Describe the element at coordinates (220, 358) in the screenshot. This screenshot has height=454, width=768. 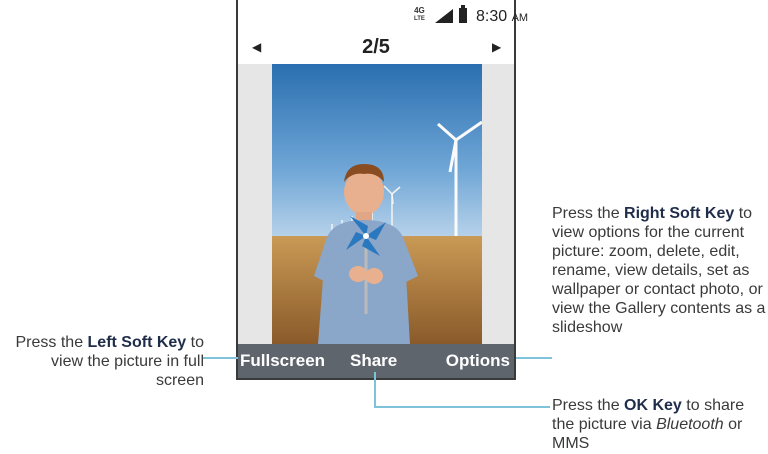
I see `left-callout-line` at that location.